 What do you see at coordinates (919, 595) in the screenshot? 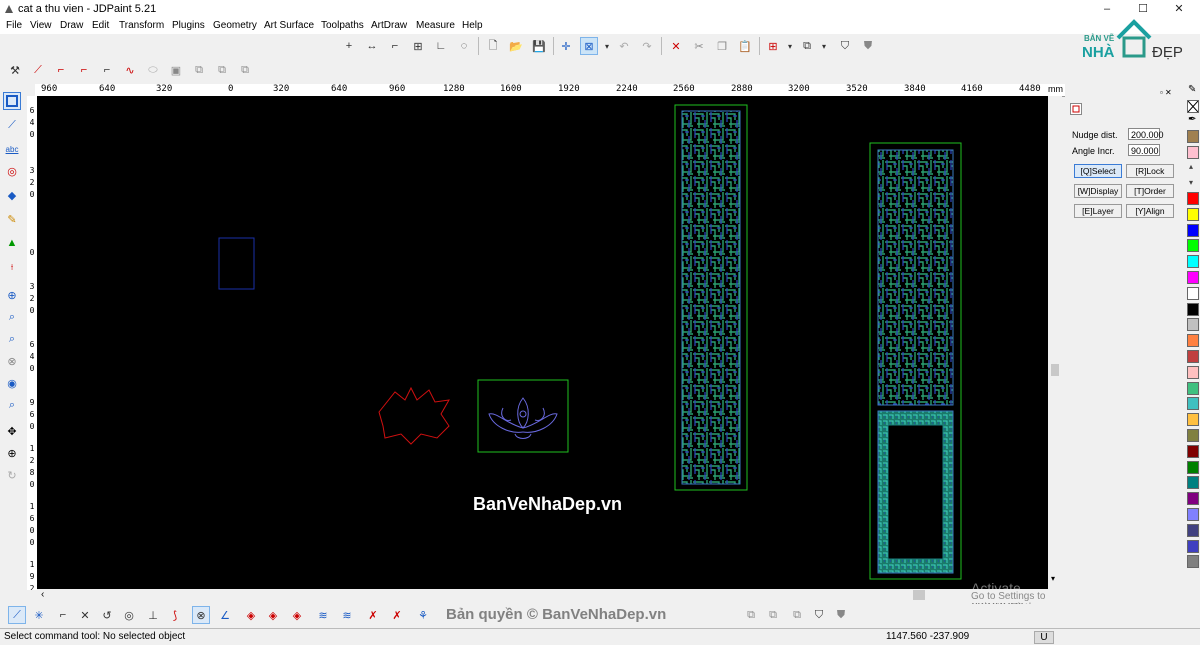
I see `horizontal-scroll-thumb` at bounding box center [919, 595].